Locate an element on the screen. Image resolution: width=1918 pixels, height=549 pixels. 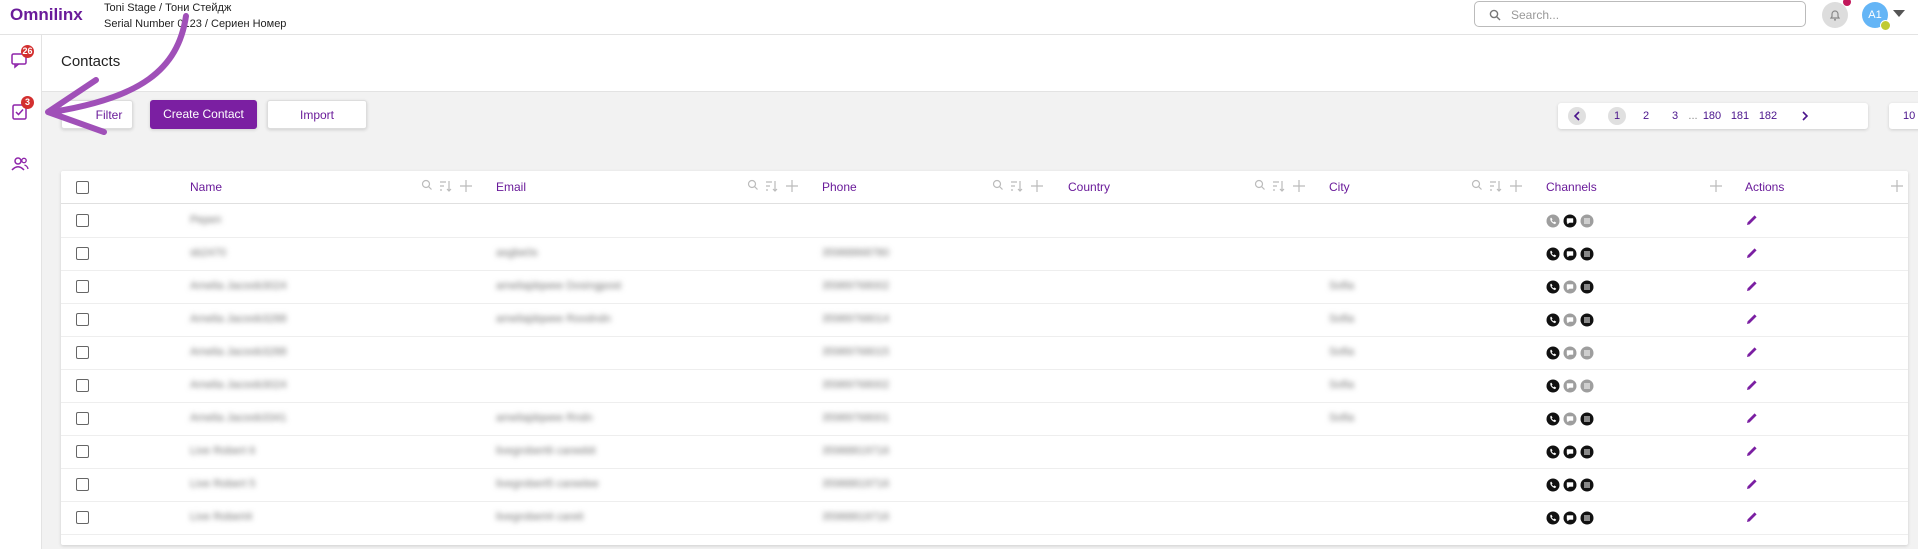
notifications-button is located at coordinates (1836, 14).